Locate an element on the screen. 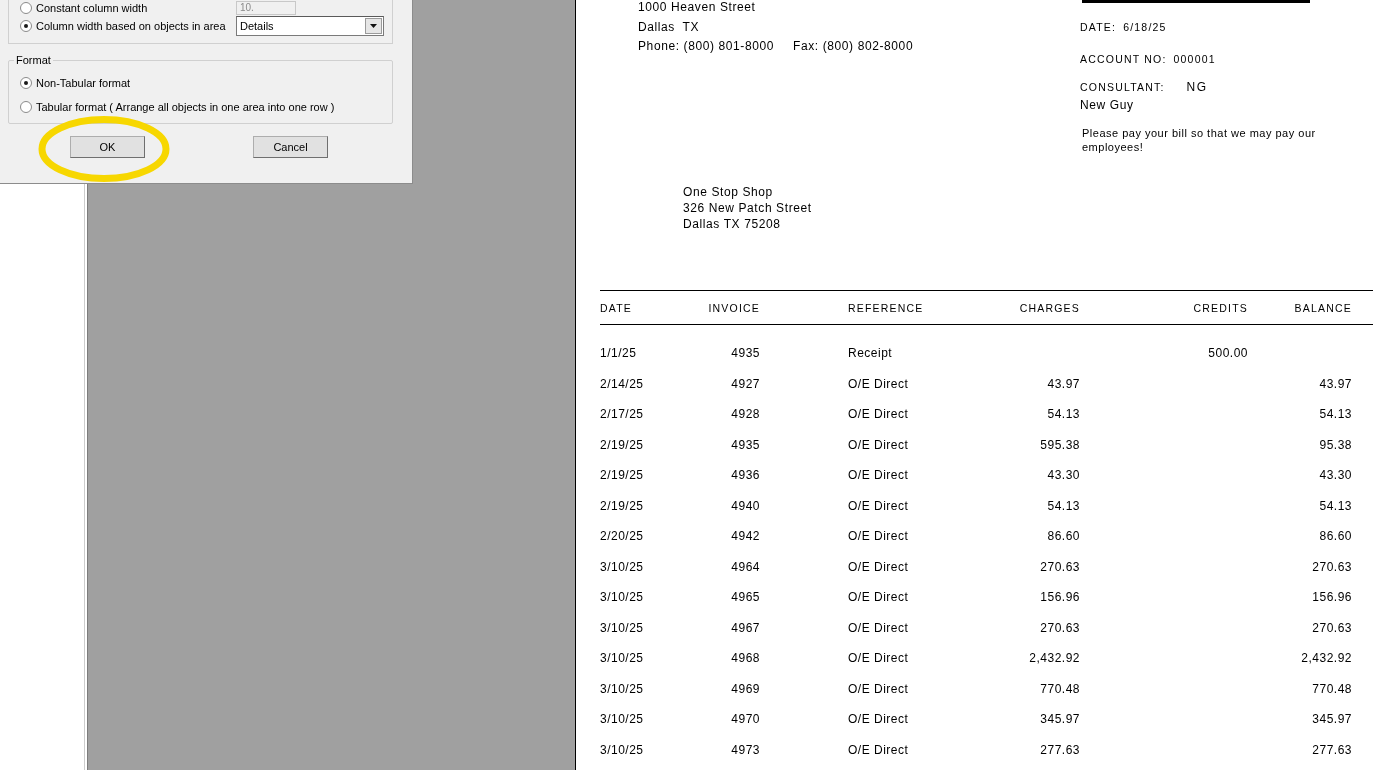 Image resolution: width=1376 pixels, height=770 pixels. table-cell: 4927 is located at coordinates (745, 383).